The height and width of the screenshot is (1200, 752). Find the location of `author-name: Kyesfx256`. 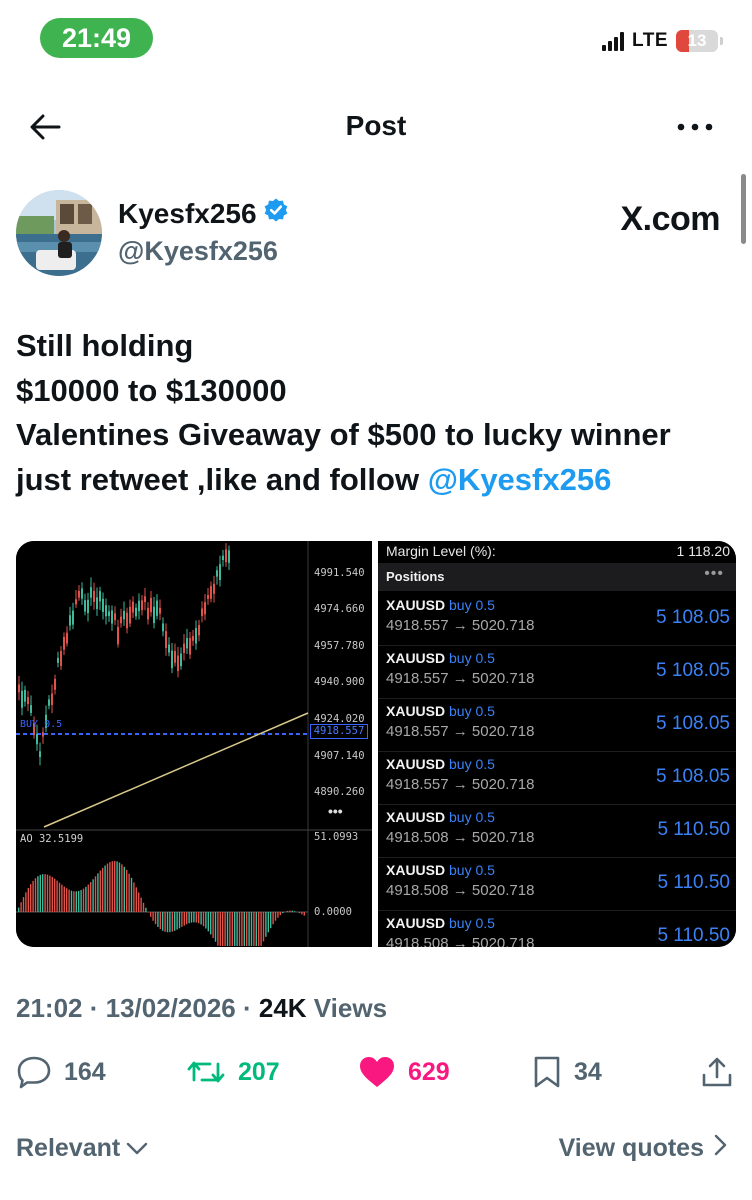

author-name: Kyesfx256 is located at coordinates (203, 213).